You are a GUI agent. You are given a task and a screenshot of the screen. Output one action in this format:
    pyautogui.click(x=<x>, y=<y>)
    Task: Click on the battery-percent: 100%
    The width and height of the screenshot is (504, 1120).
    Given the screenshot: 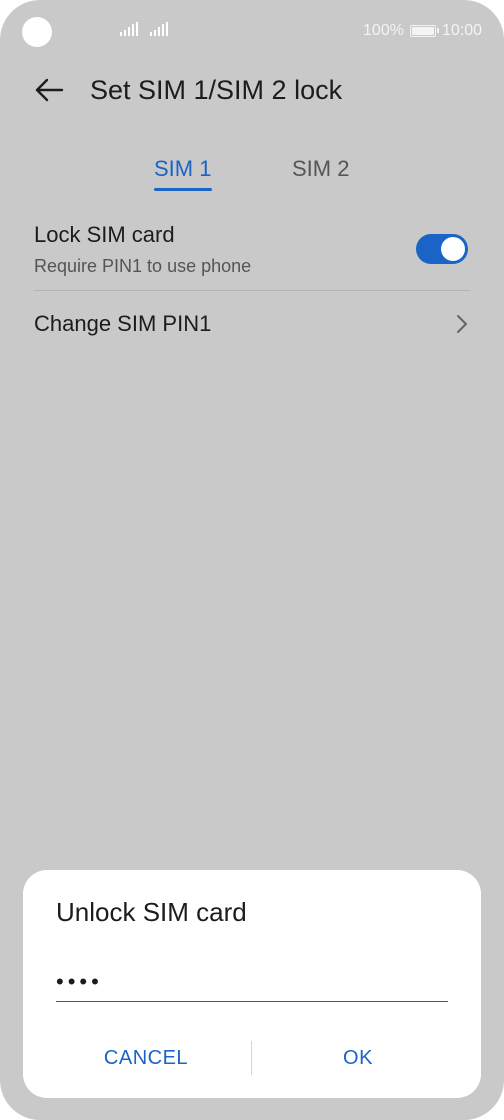 What is the action you would take?
    pyautogui.click(x=383, y=30)
    